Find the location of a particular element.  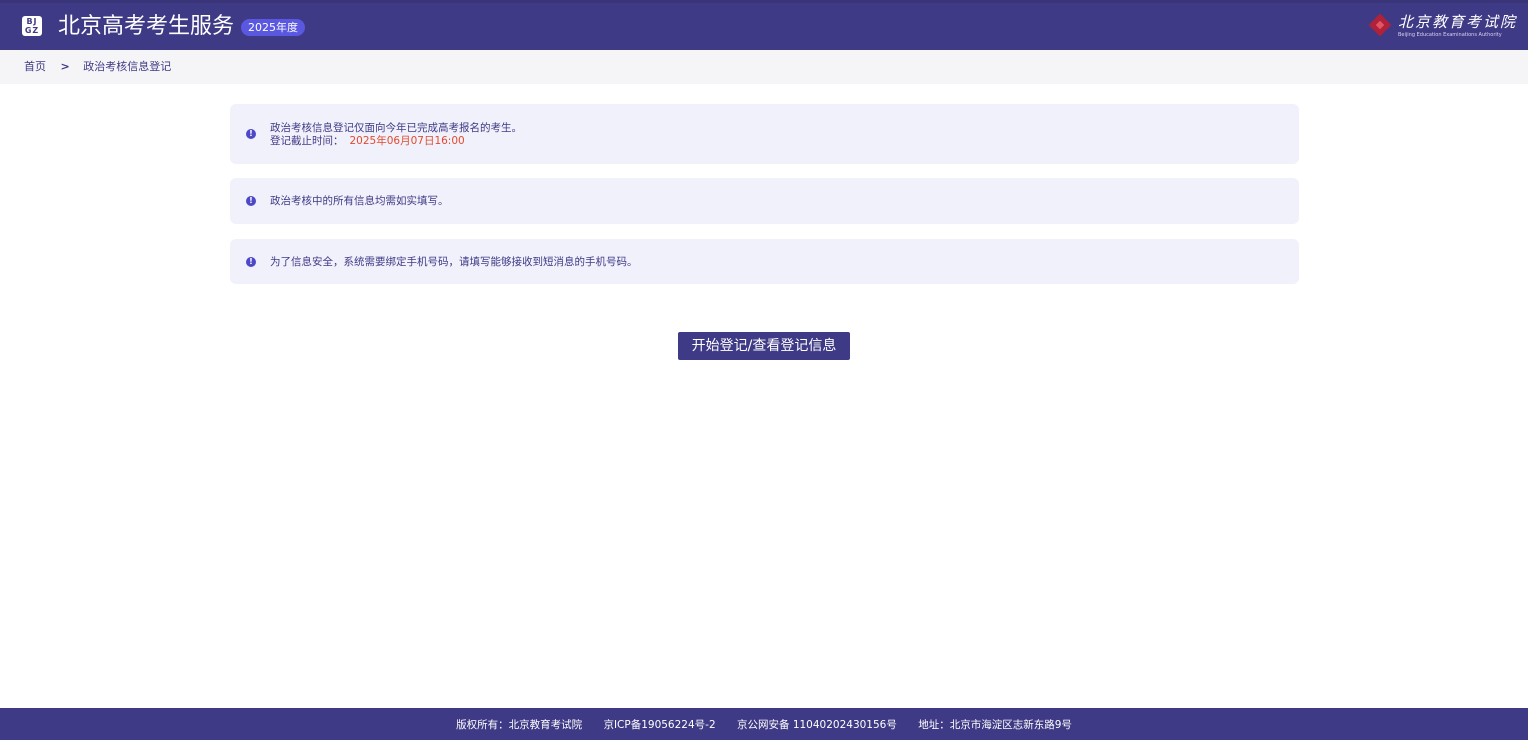

breadcrumb-current: 政治考核信息登记 is located at coordinates (127, 66).